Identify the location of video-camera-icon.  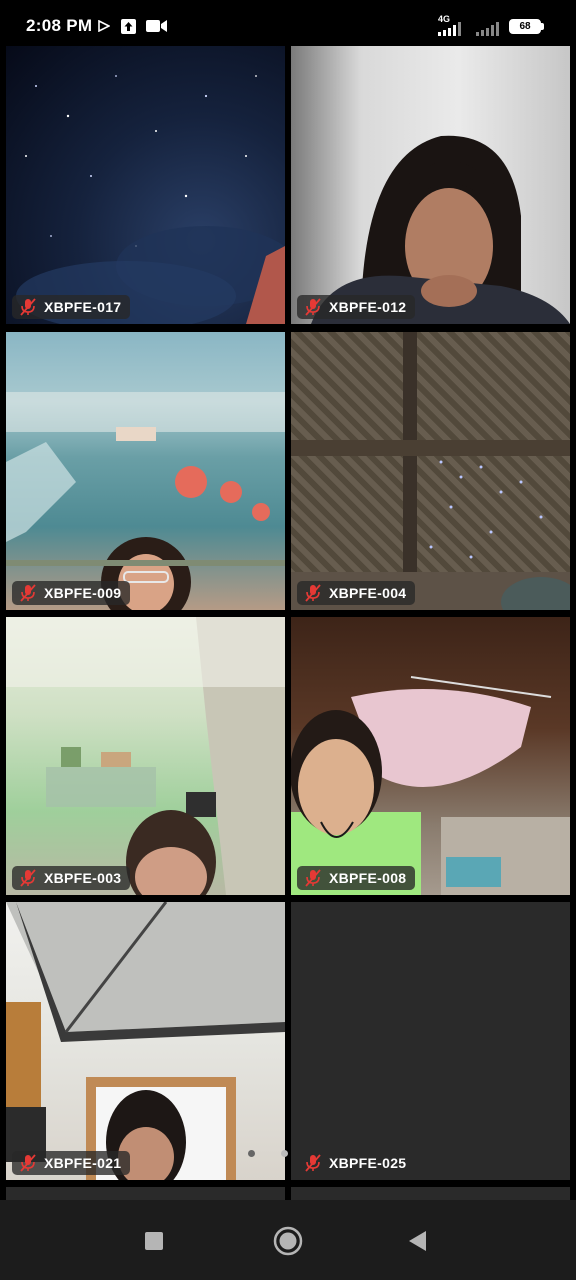
(156, 26).